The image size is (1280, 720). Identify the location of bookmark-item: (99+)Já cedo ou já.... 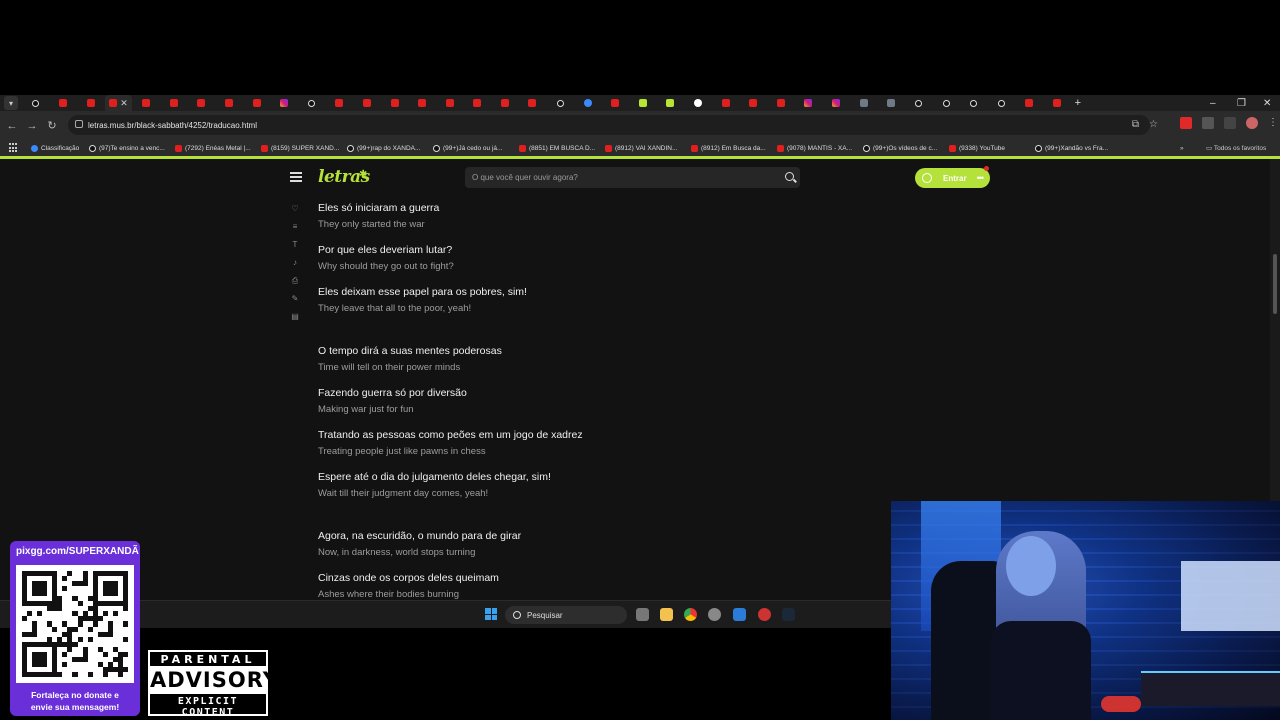
(476, 148).